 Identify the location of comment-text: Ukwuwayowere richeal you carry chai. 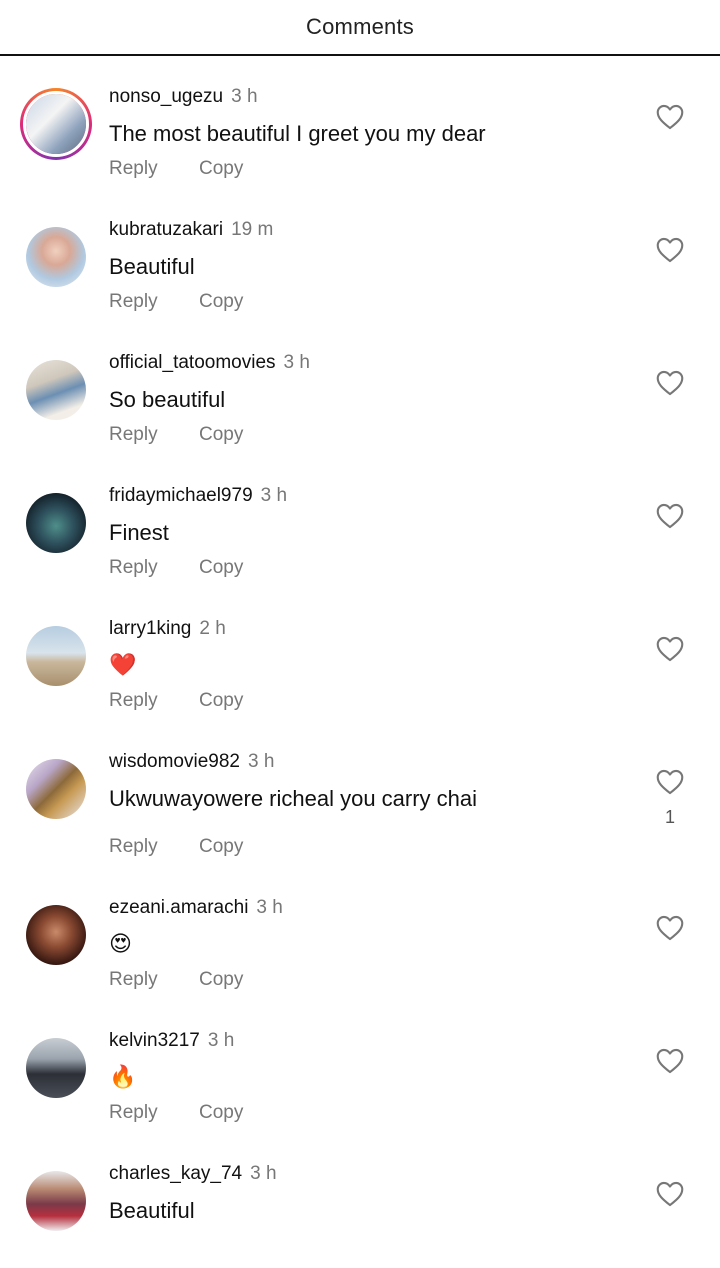
(293, 798).